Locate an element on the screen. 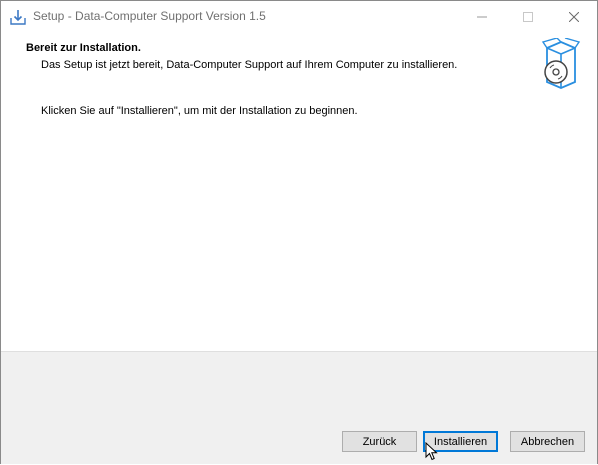  back-button: Zurück is located at coordinates (379, 441).